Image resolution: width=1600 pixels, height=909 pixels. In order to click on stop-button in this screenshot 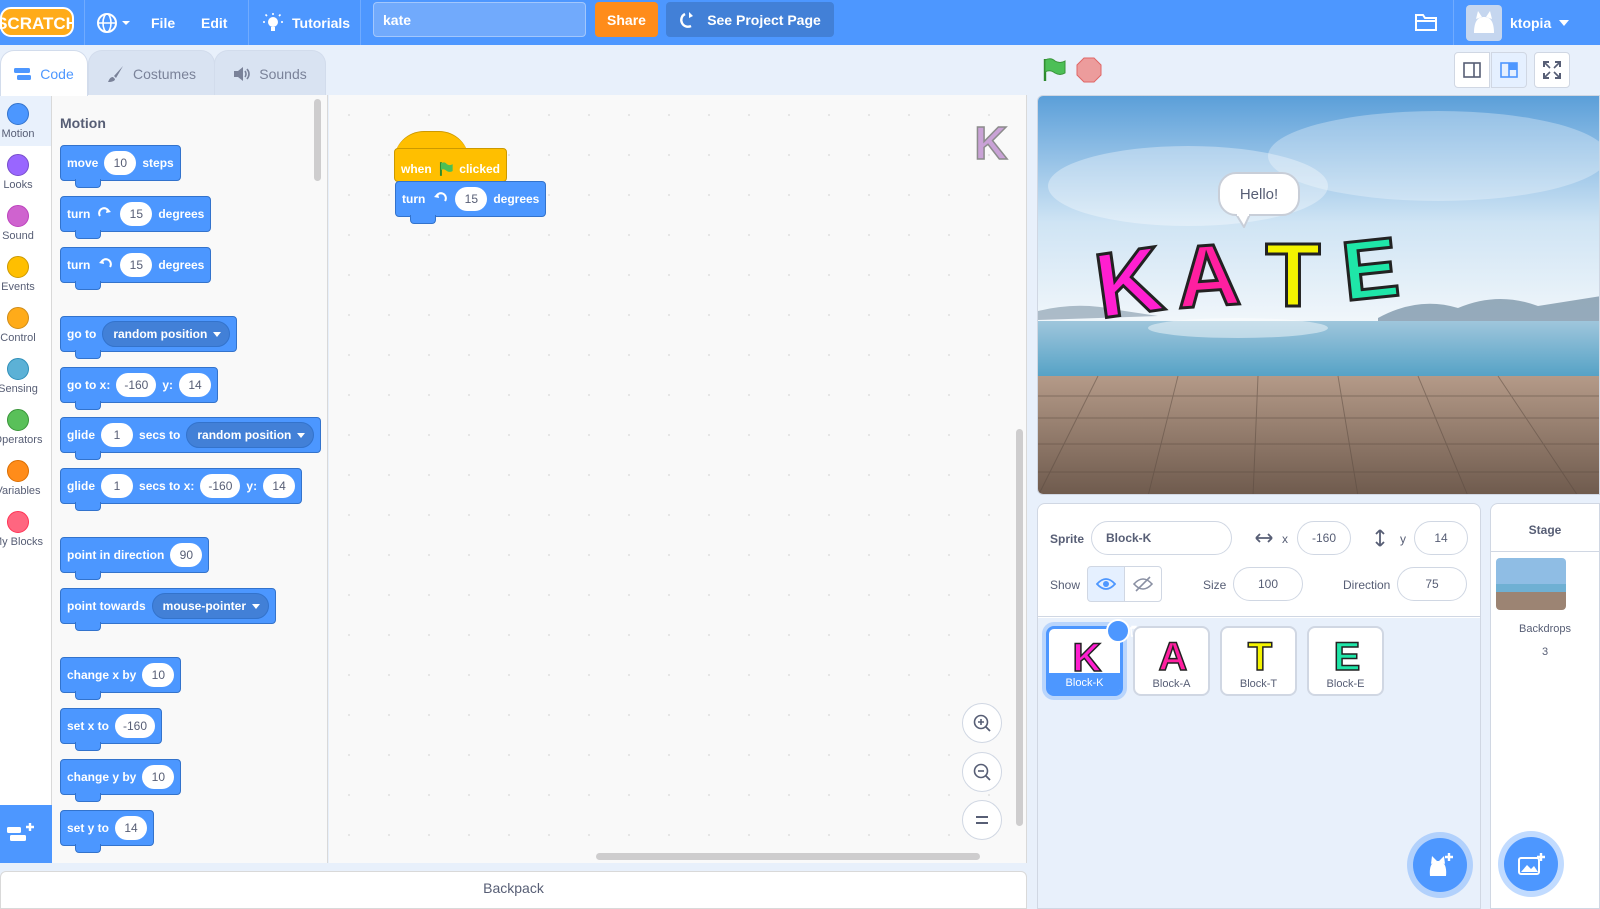, I will do `click(1089, 70)`.